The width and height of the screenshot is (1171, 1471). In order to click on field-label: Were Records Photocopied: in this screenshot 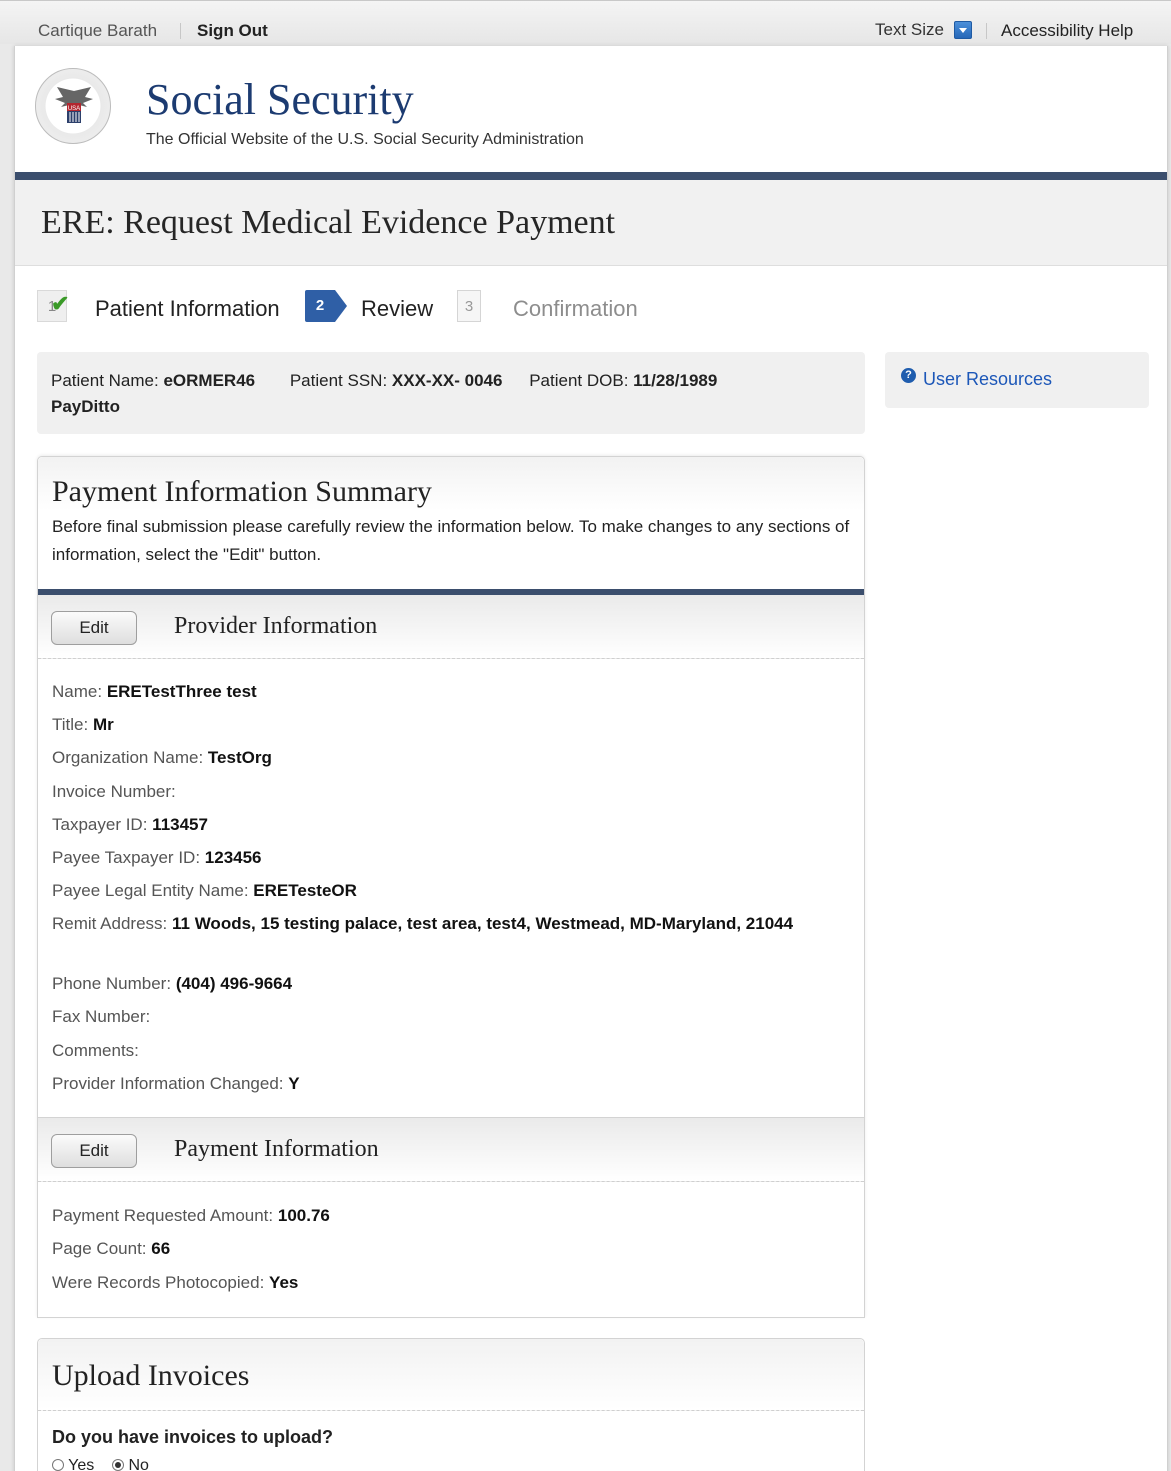, I will do `click(158, 1282)`.